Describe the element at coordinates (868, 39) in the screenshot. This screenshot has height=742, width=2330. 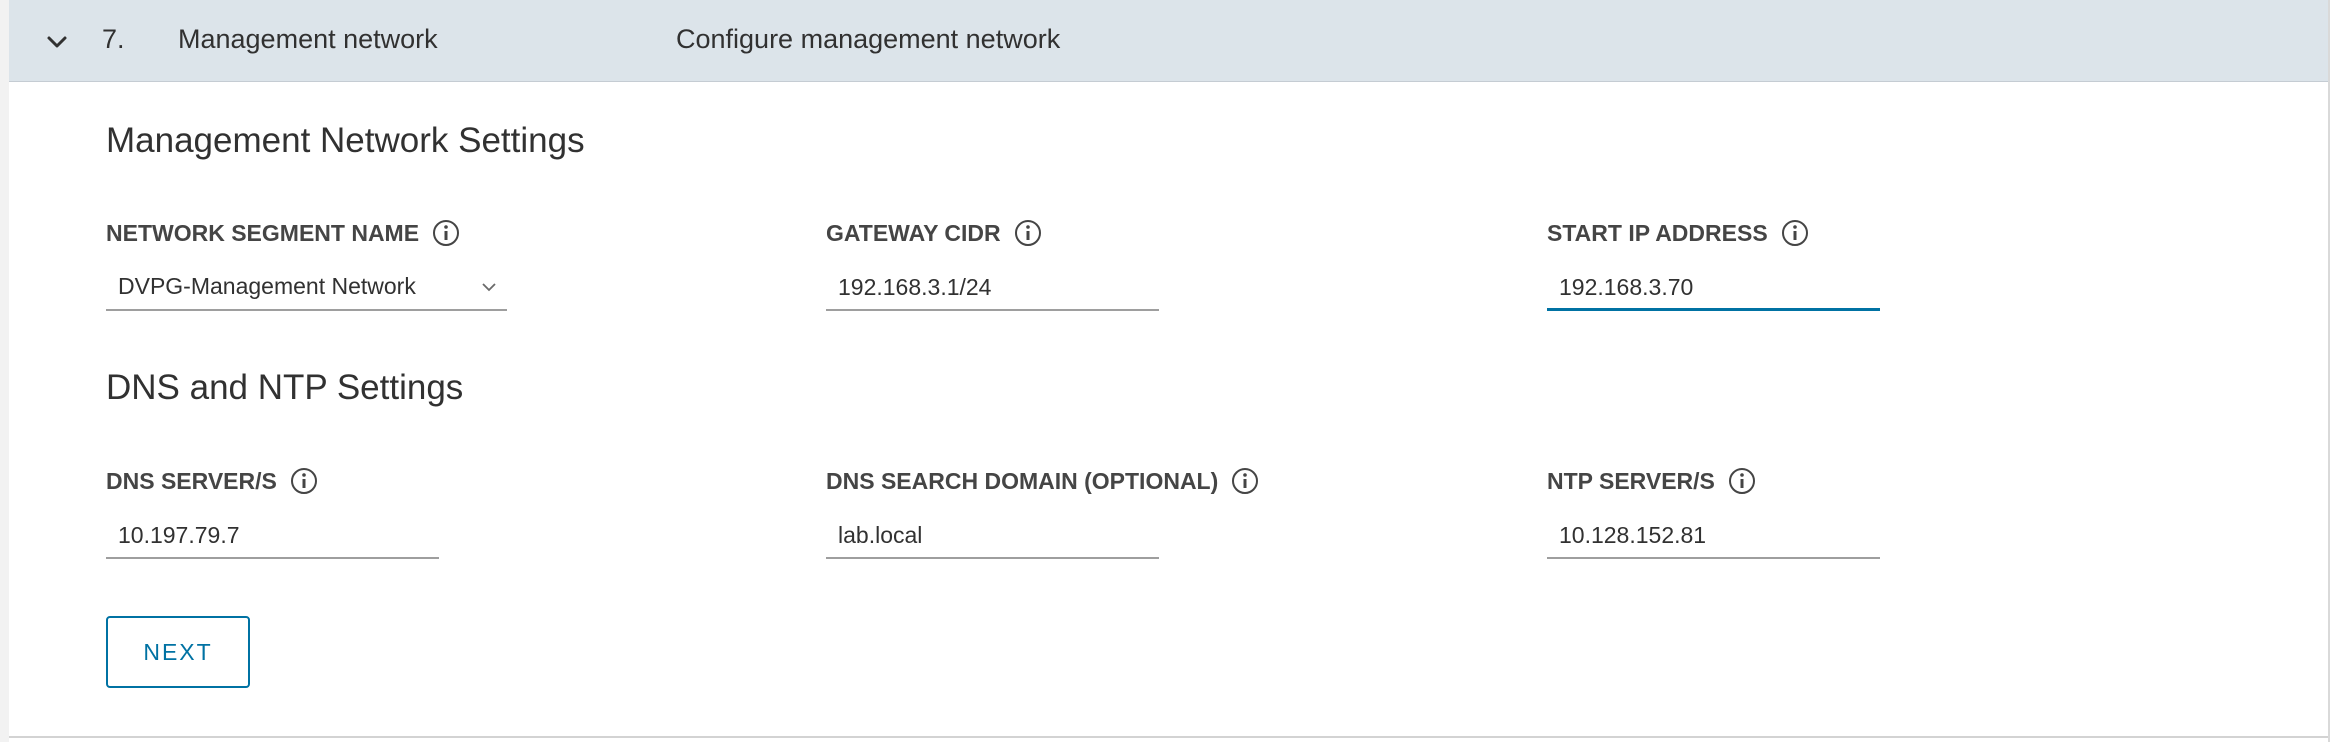
I see `step-description: Configure management network` at that location.